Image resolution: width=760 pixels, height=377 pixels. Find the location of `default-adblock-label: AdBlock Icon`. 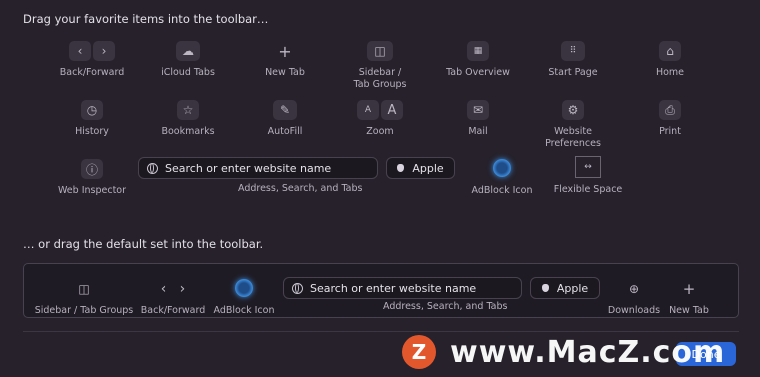

default-adblock-label: AdBlock Icon is located at coordinates (244, 310).